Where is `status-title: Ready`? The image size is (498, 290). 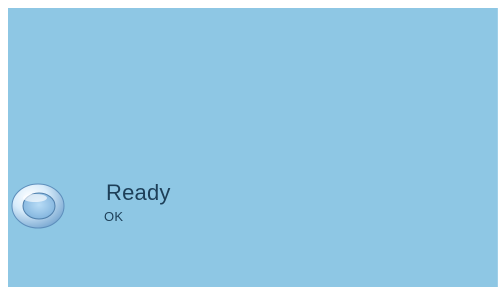 status-title: Ready is located at coordinates (138, 192).